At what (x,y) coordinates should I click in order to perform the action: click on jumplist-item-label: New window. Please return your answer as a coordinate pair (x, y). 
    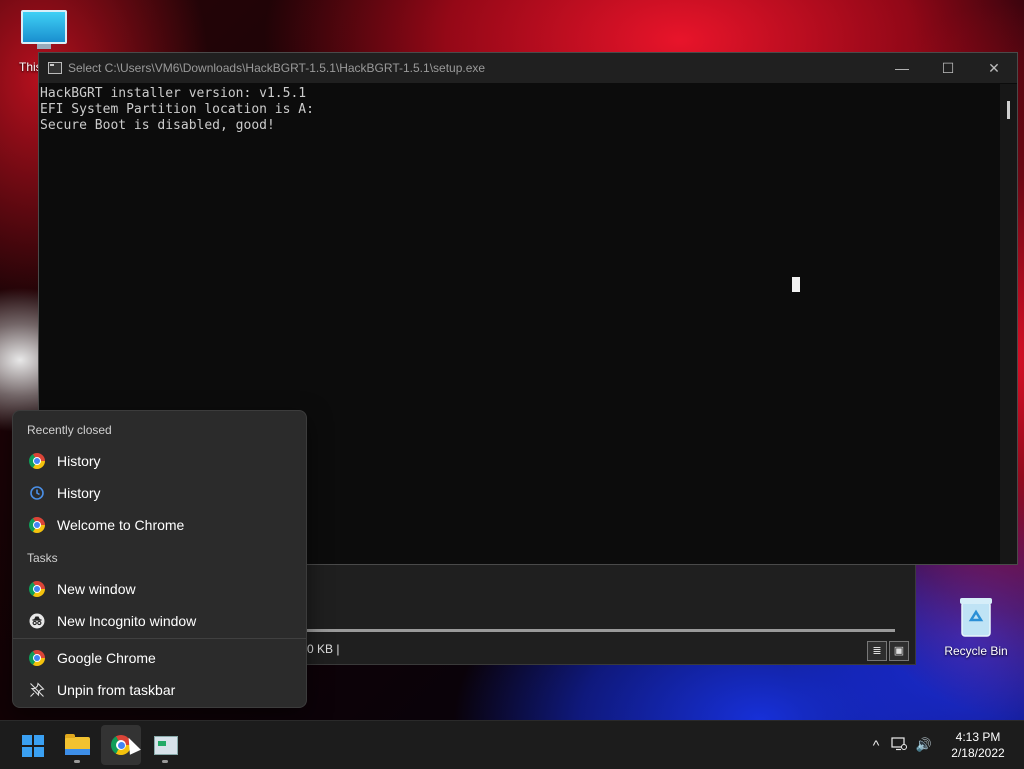
    Looking at the image, I should click on (96, 589).